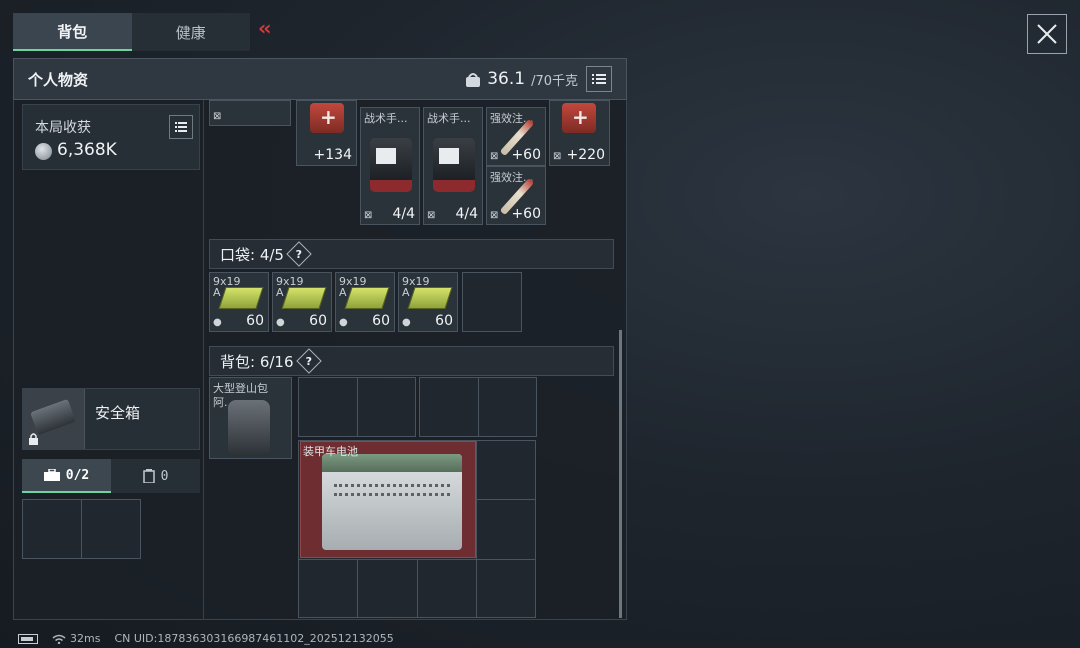  I want to click on top-tabs: 背包 健康, so click(131, 32).